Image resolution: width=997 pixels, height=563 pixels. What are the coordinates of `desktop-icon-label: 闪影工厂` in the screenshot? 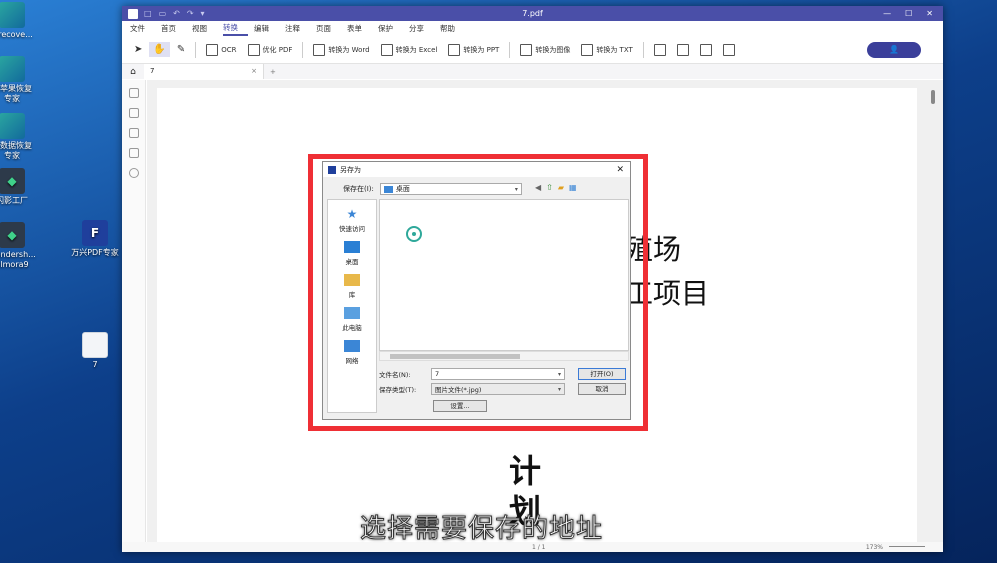 It's located at (14, 200).